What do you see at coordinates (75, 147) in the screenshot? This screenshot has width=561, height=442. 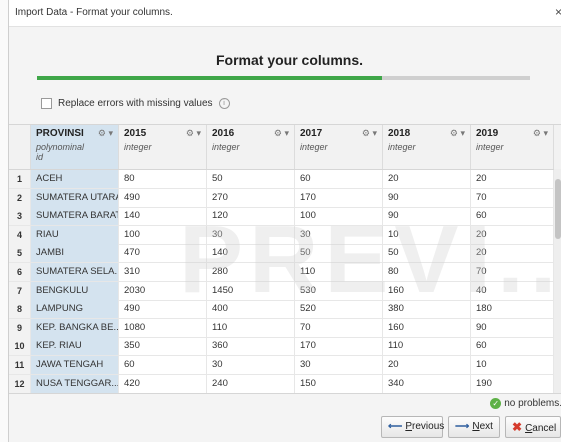 I see `column-header: PROVINSI polynominal id ⚙ ▾` at bounding box center [75, 147].